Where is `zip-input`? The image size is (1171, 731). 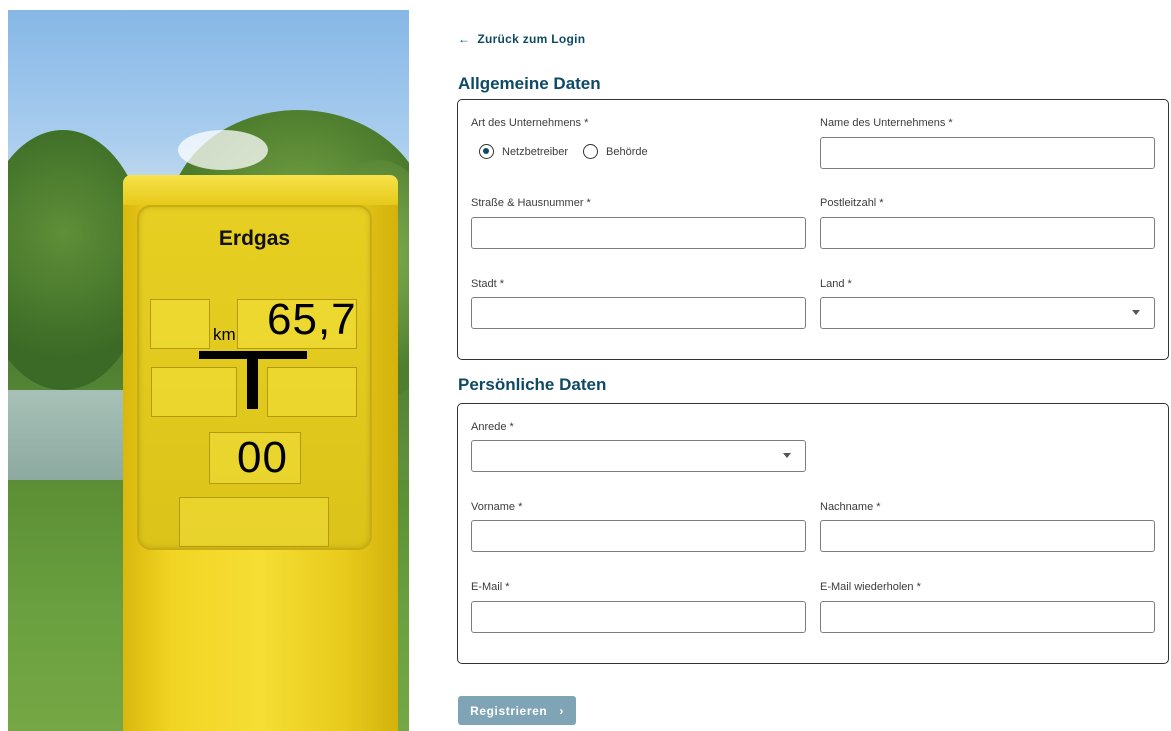 zip-input is located at coordinates (987, 233).